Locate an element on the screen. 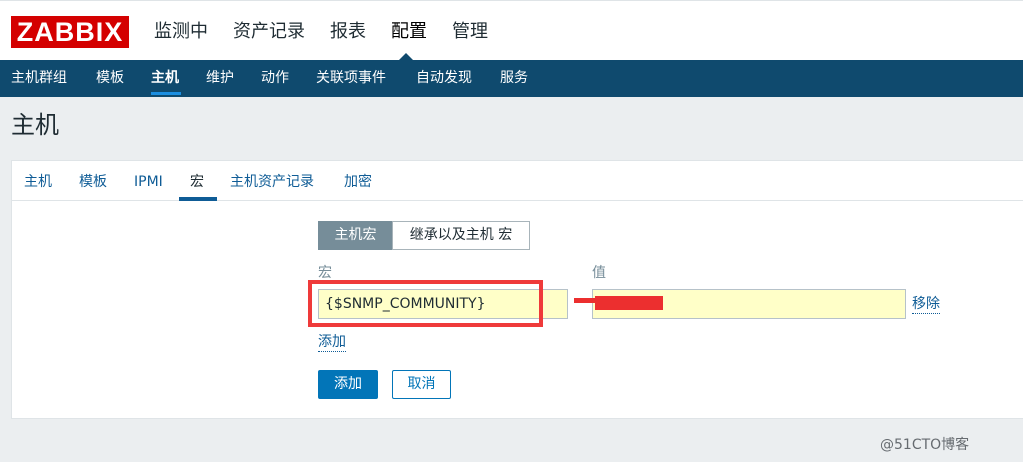  tab-encryption: 加密 is located at coordinates (358, 182).